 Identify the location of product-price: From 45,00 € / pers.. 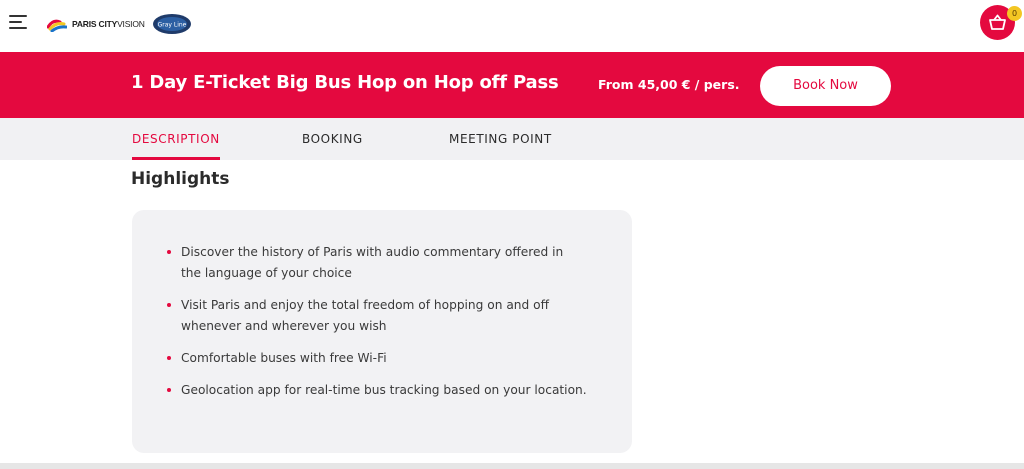
(669, 84).